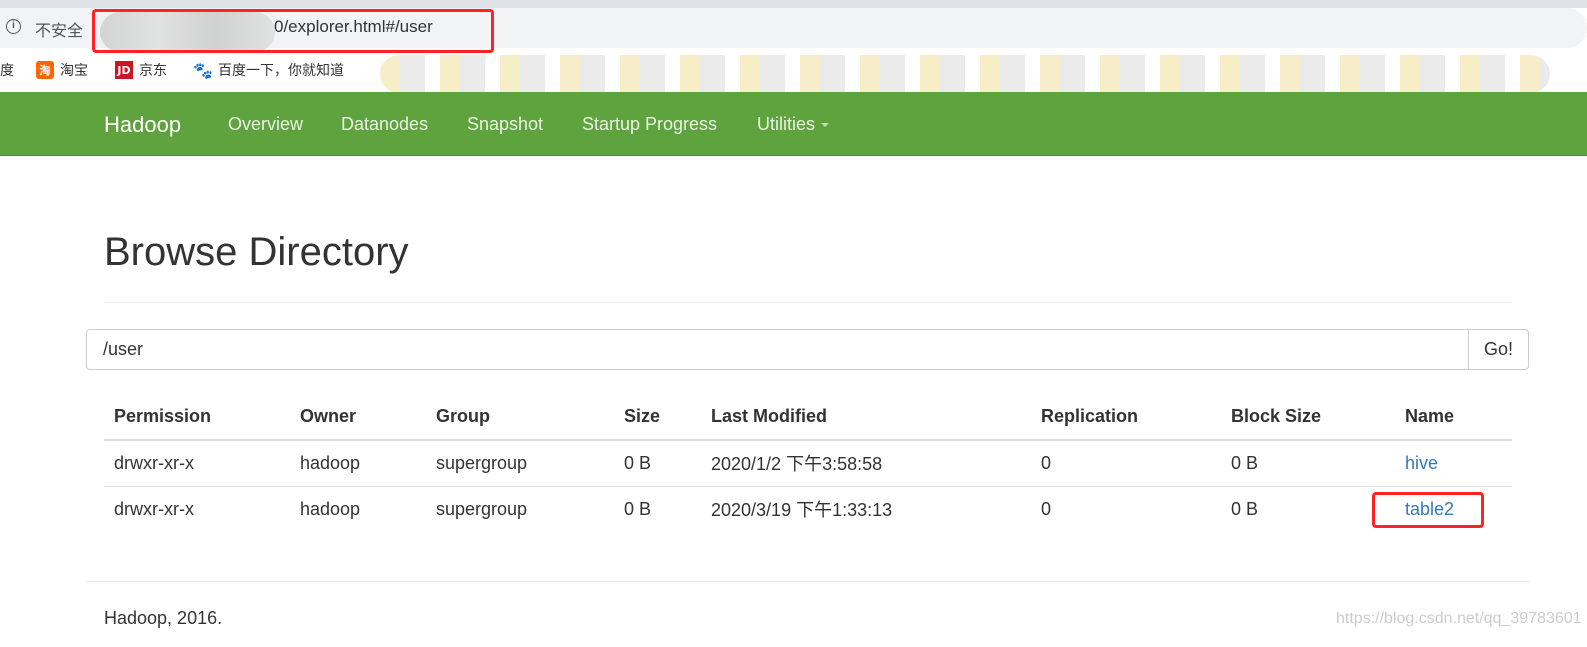  Describe the element at coordinates (797, 464) in the screenshot. I see `cell-last-modified: 2020/1/2 下午3:58:58` at that location.